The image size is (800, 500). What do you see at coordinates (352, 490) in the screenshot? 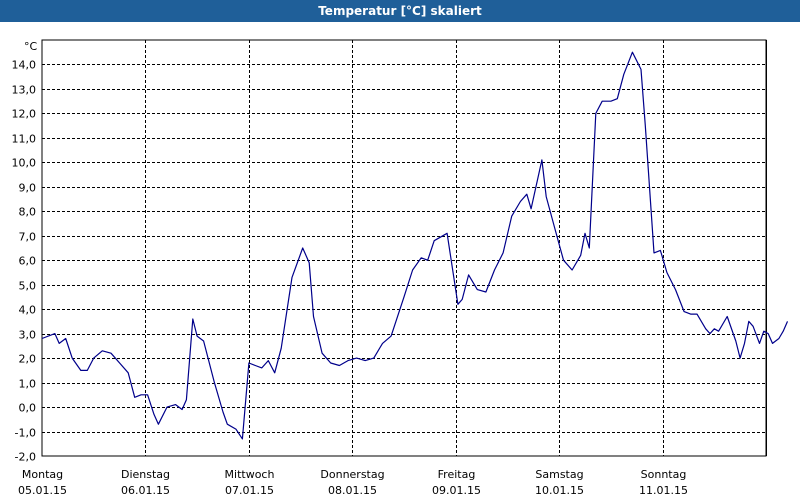
I see `x-tick-date: 08.01.15` at bounding box center [352, 490].